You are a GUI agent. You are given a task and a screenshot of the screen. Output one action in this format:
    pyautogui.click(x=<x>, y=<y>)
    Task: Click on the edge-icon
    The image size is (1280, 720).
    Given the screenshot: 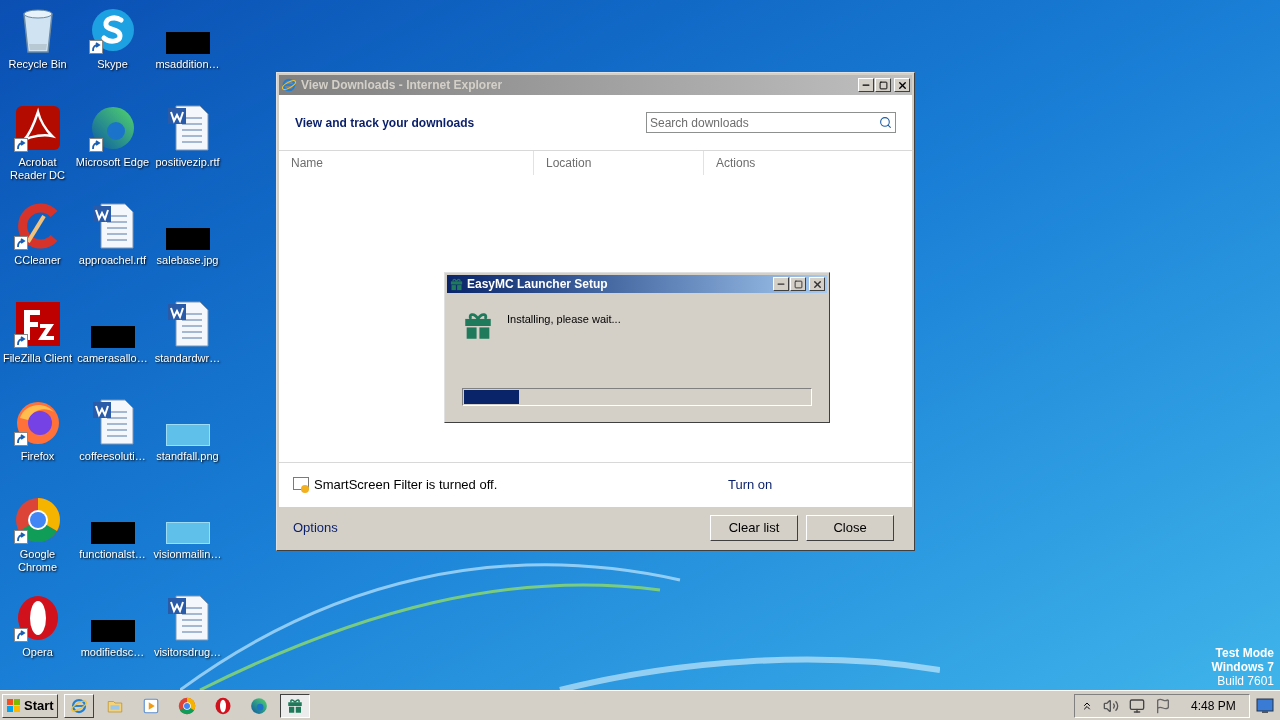 What is the action you would take?
    pyautogui.click(x=258, y=705)
    